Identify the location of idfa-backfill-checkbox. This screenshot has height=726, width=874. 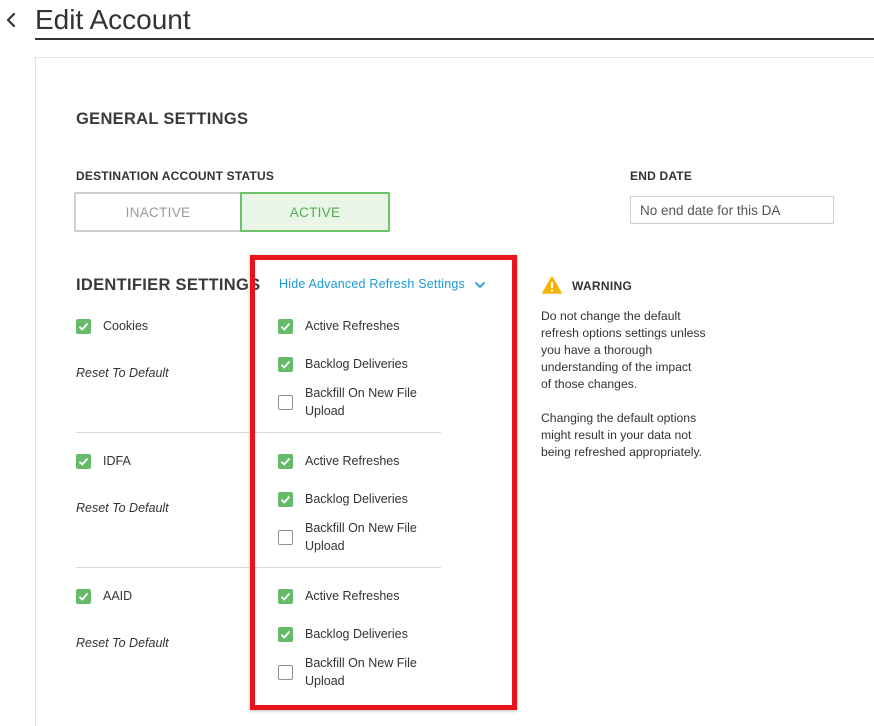
(285, 537).